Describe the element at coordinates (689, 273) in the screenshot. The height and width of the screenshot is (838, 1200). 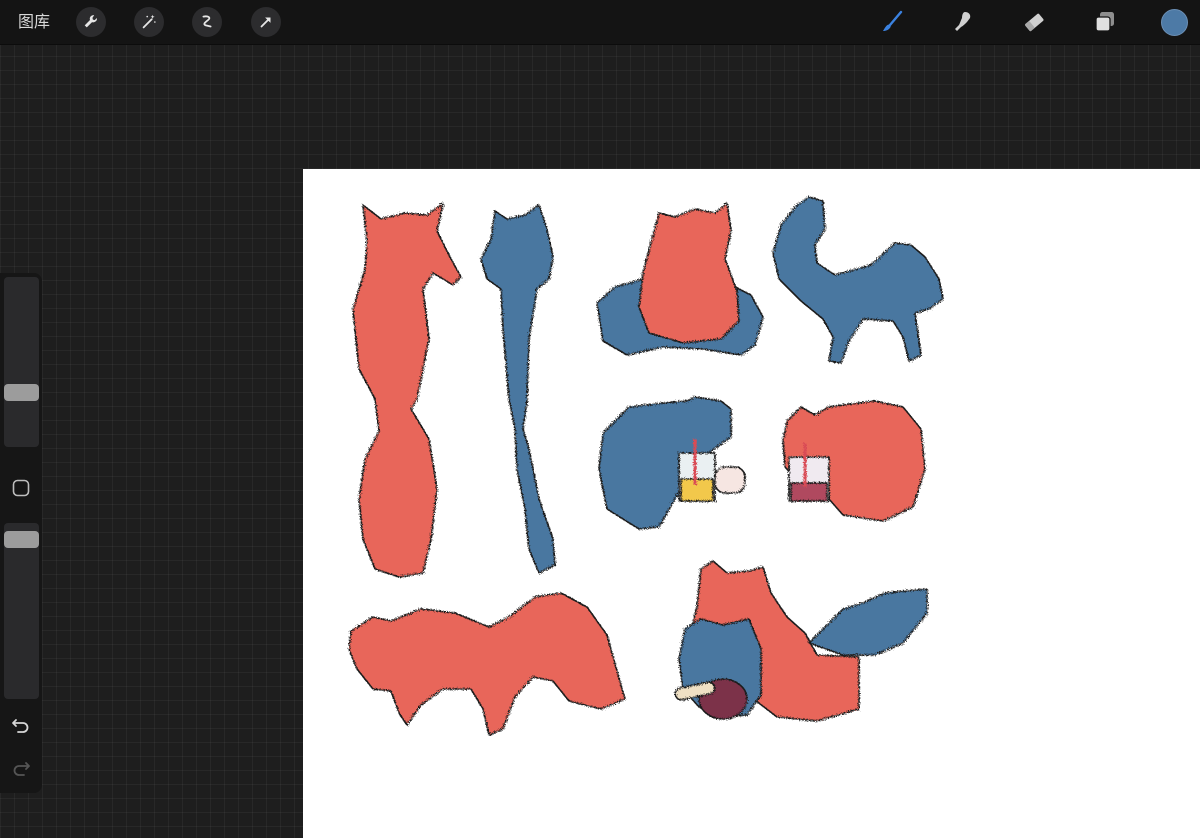
I see `red-cat-sitting` at that location.